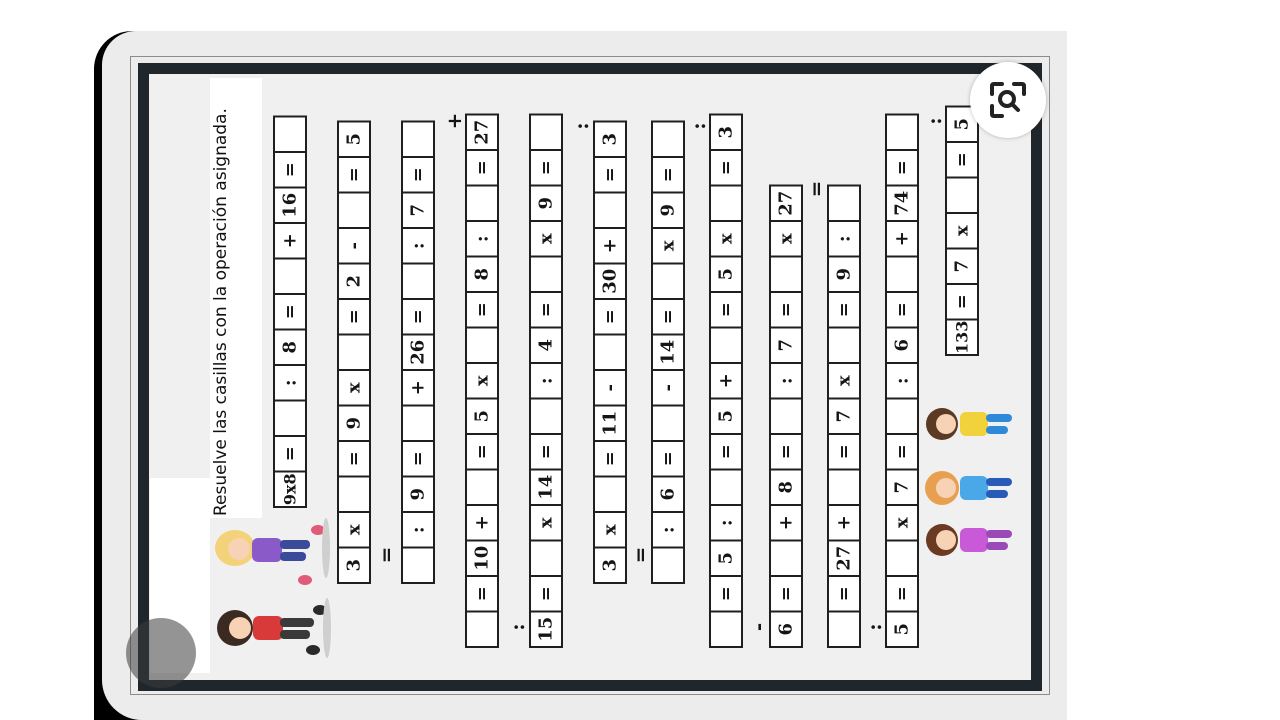 The image size is (1280, 720). I want to click on ghost-circle, so click(161, 653).